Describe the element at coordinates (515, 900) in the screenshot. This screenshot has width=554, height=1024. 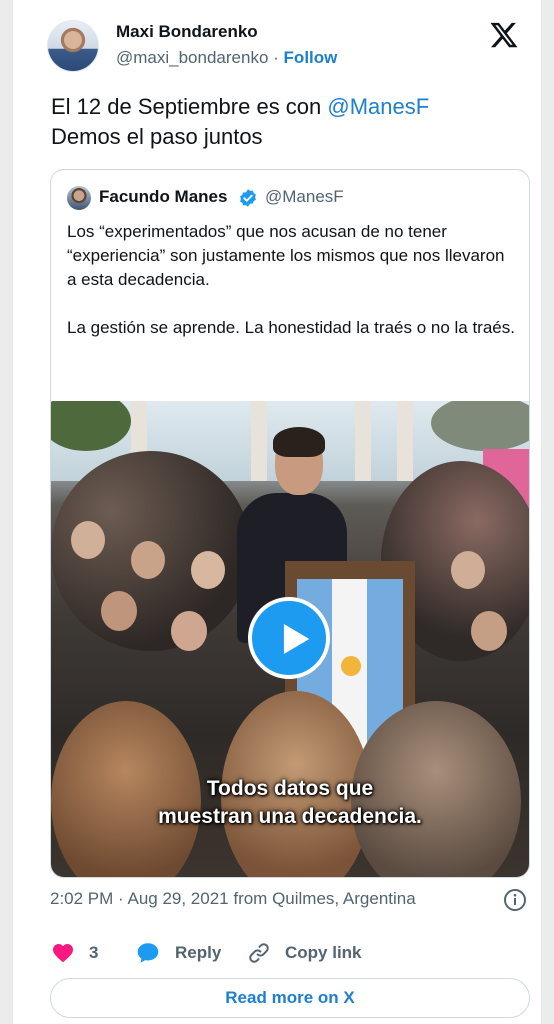
I see `info-icon` at that location.